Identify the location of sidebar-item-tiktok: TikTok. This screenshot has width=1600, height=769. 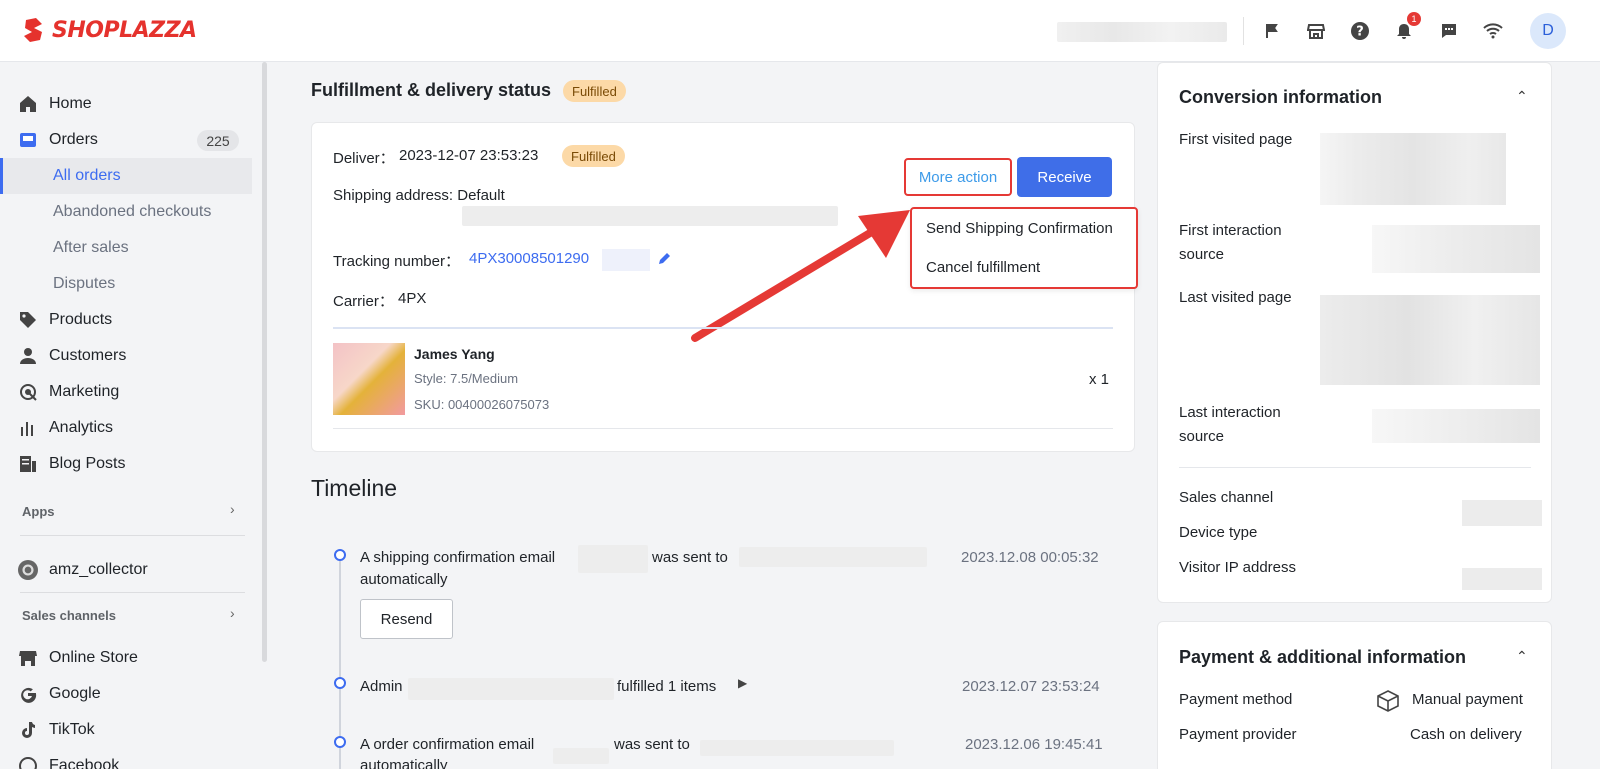
(126, 730).